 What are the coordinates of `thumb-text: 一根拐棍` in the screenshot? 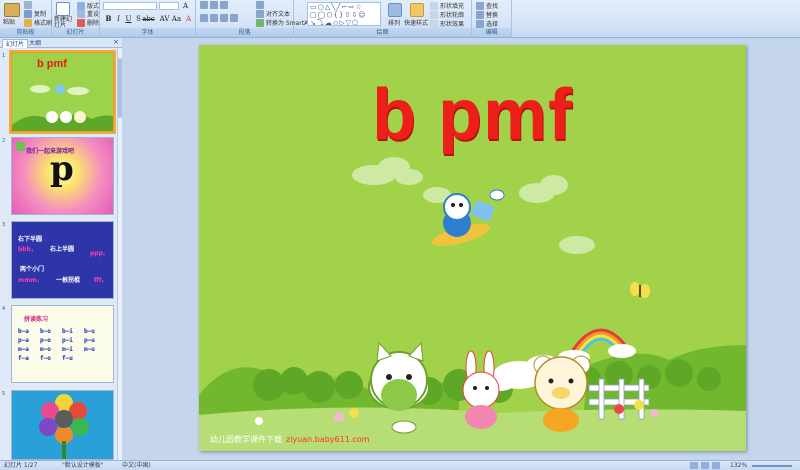 It's located at (68, 280).